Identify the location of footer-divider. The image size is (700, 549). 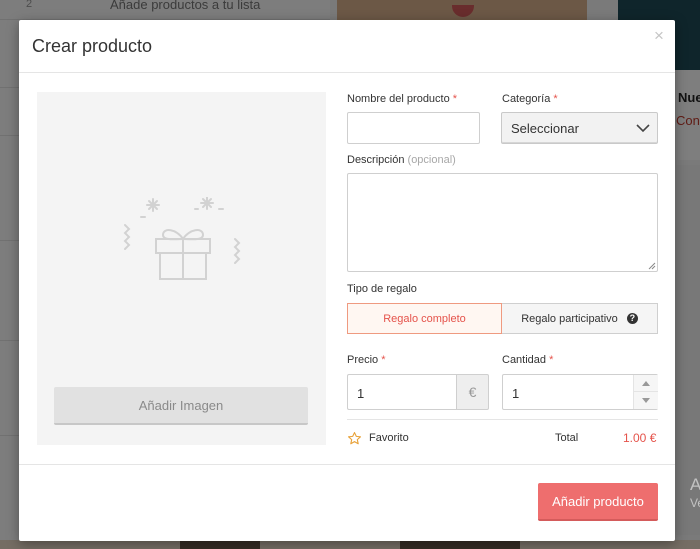
(347, 464).